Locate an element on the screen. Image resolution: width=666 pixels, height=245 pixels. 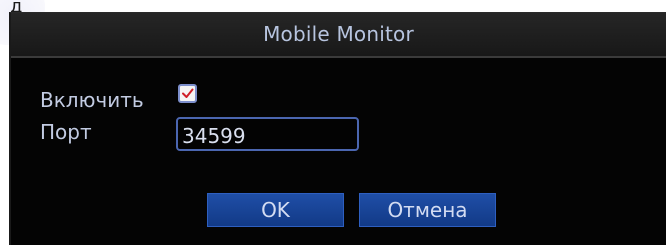
port-input is located at coordinates (267, 134).